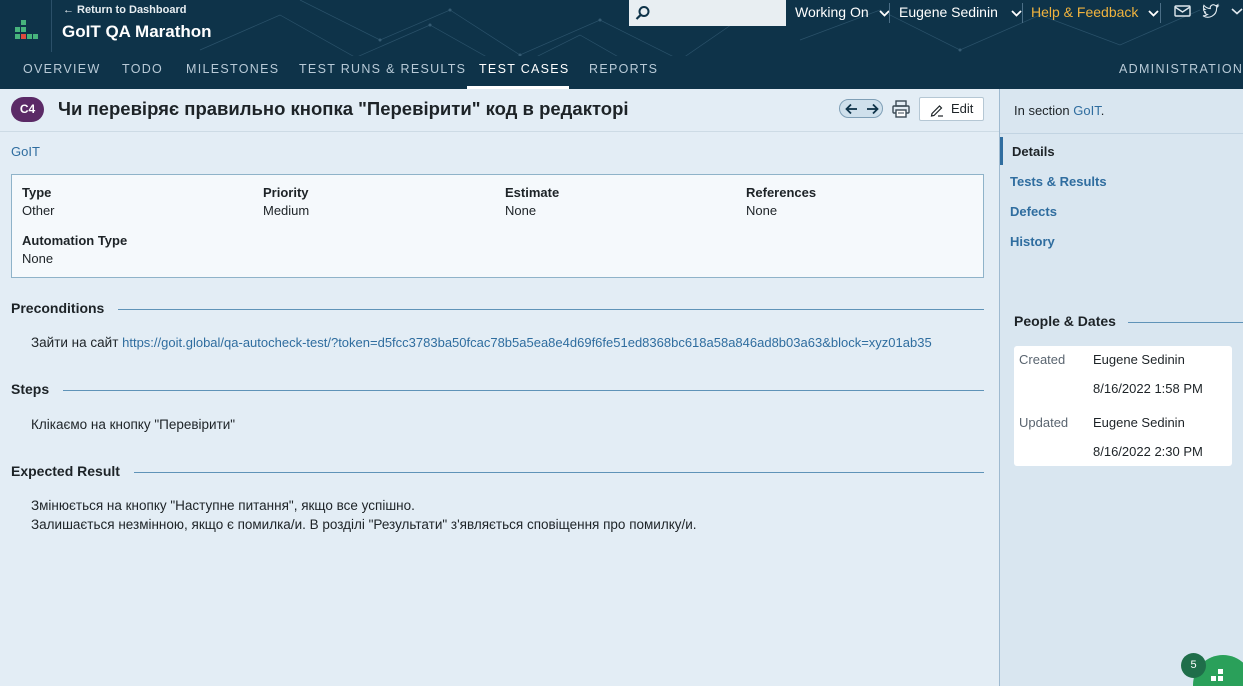 This screenshot has width=1243, height=686. I want to click on created-label: Created, so click(1042, 359).